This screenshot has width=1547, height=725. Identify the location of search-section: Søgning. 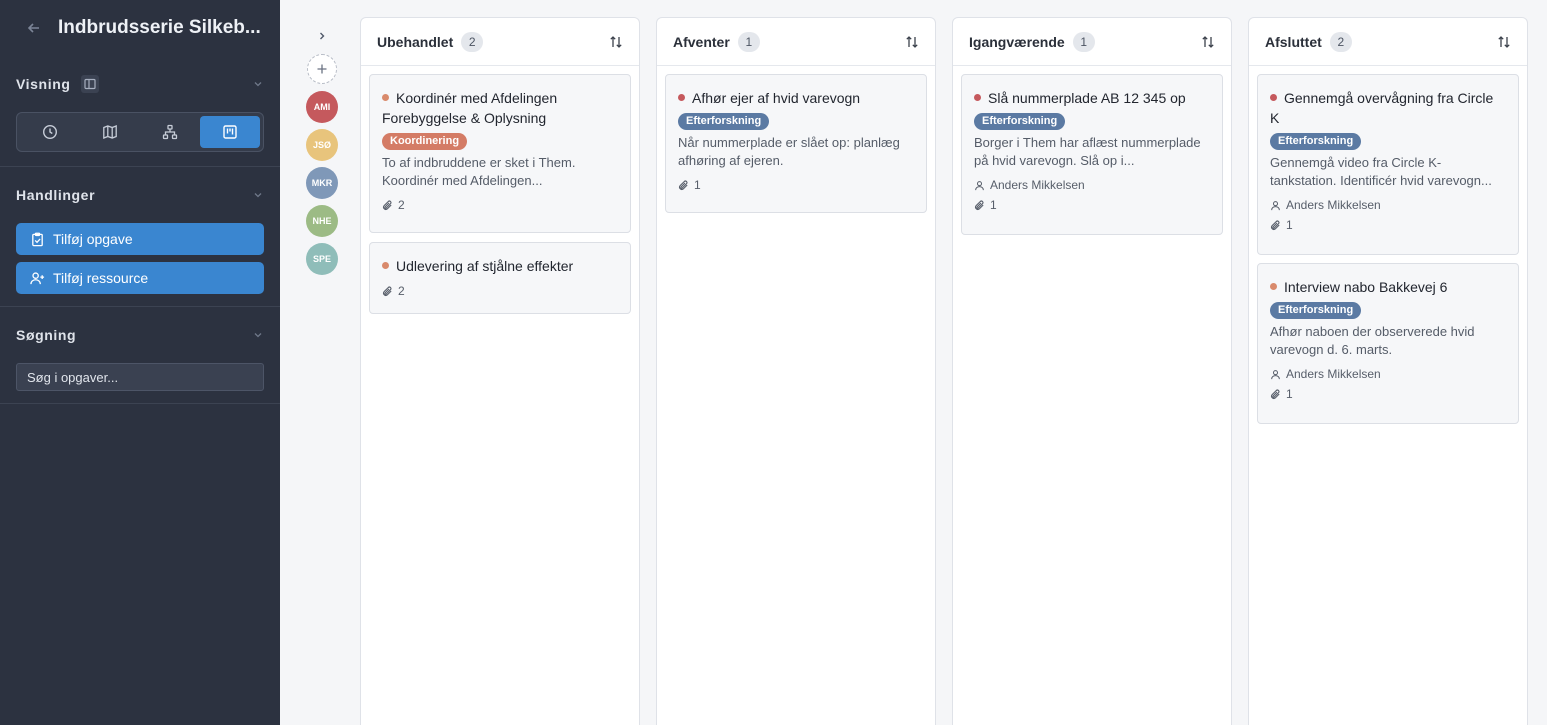
(140, 355).